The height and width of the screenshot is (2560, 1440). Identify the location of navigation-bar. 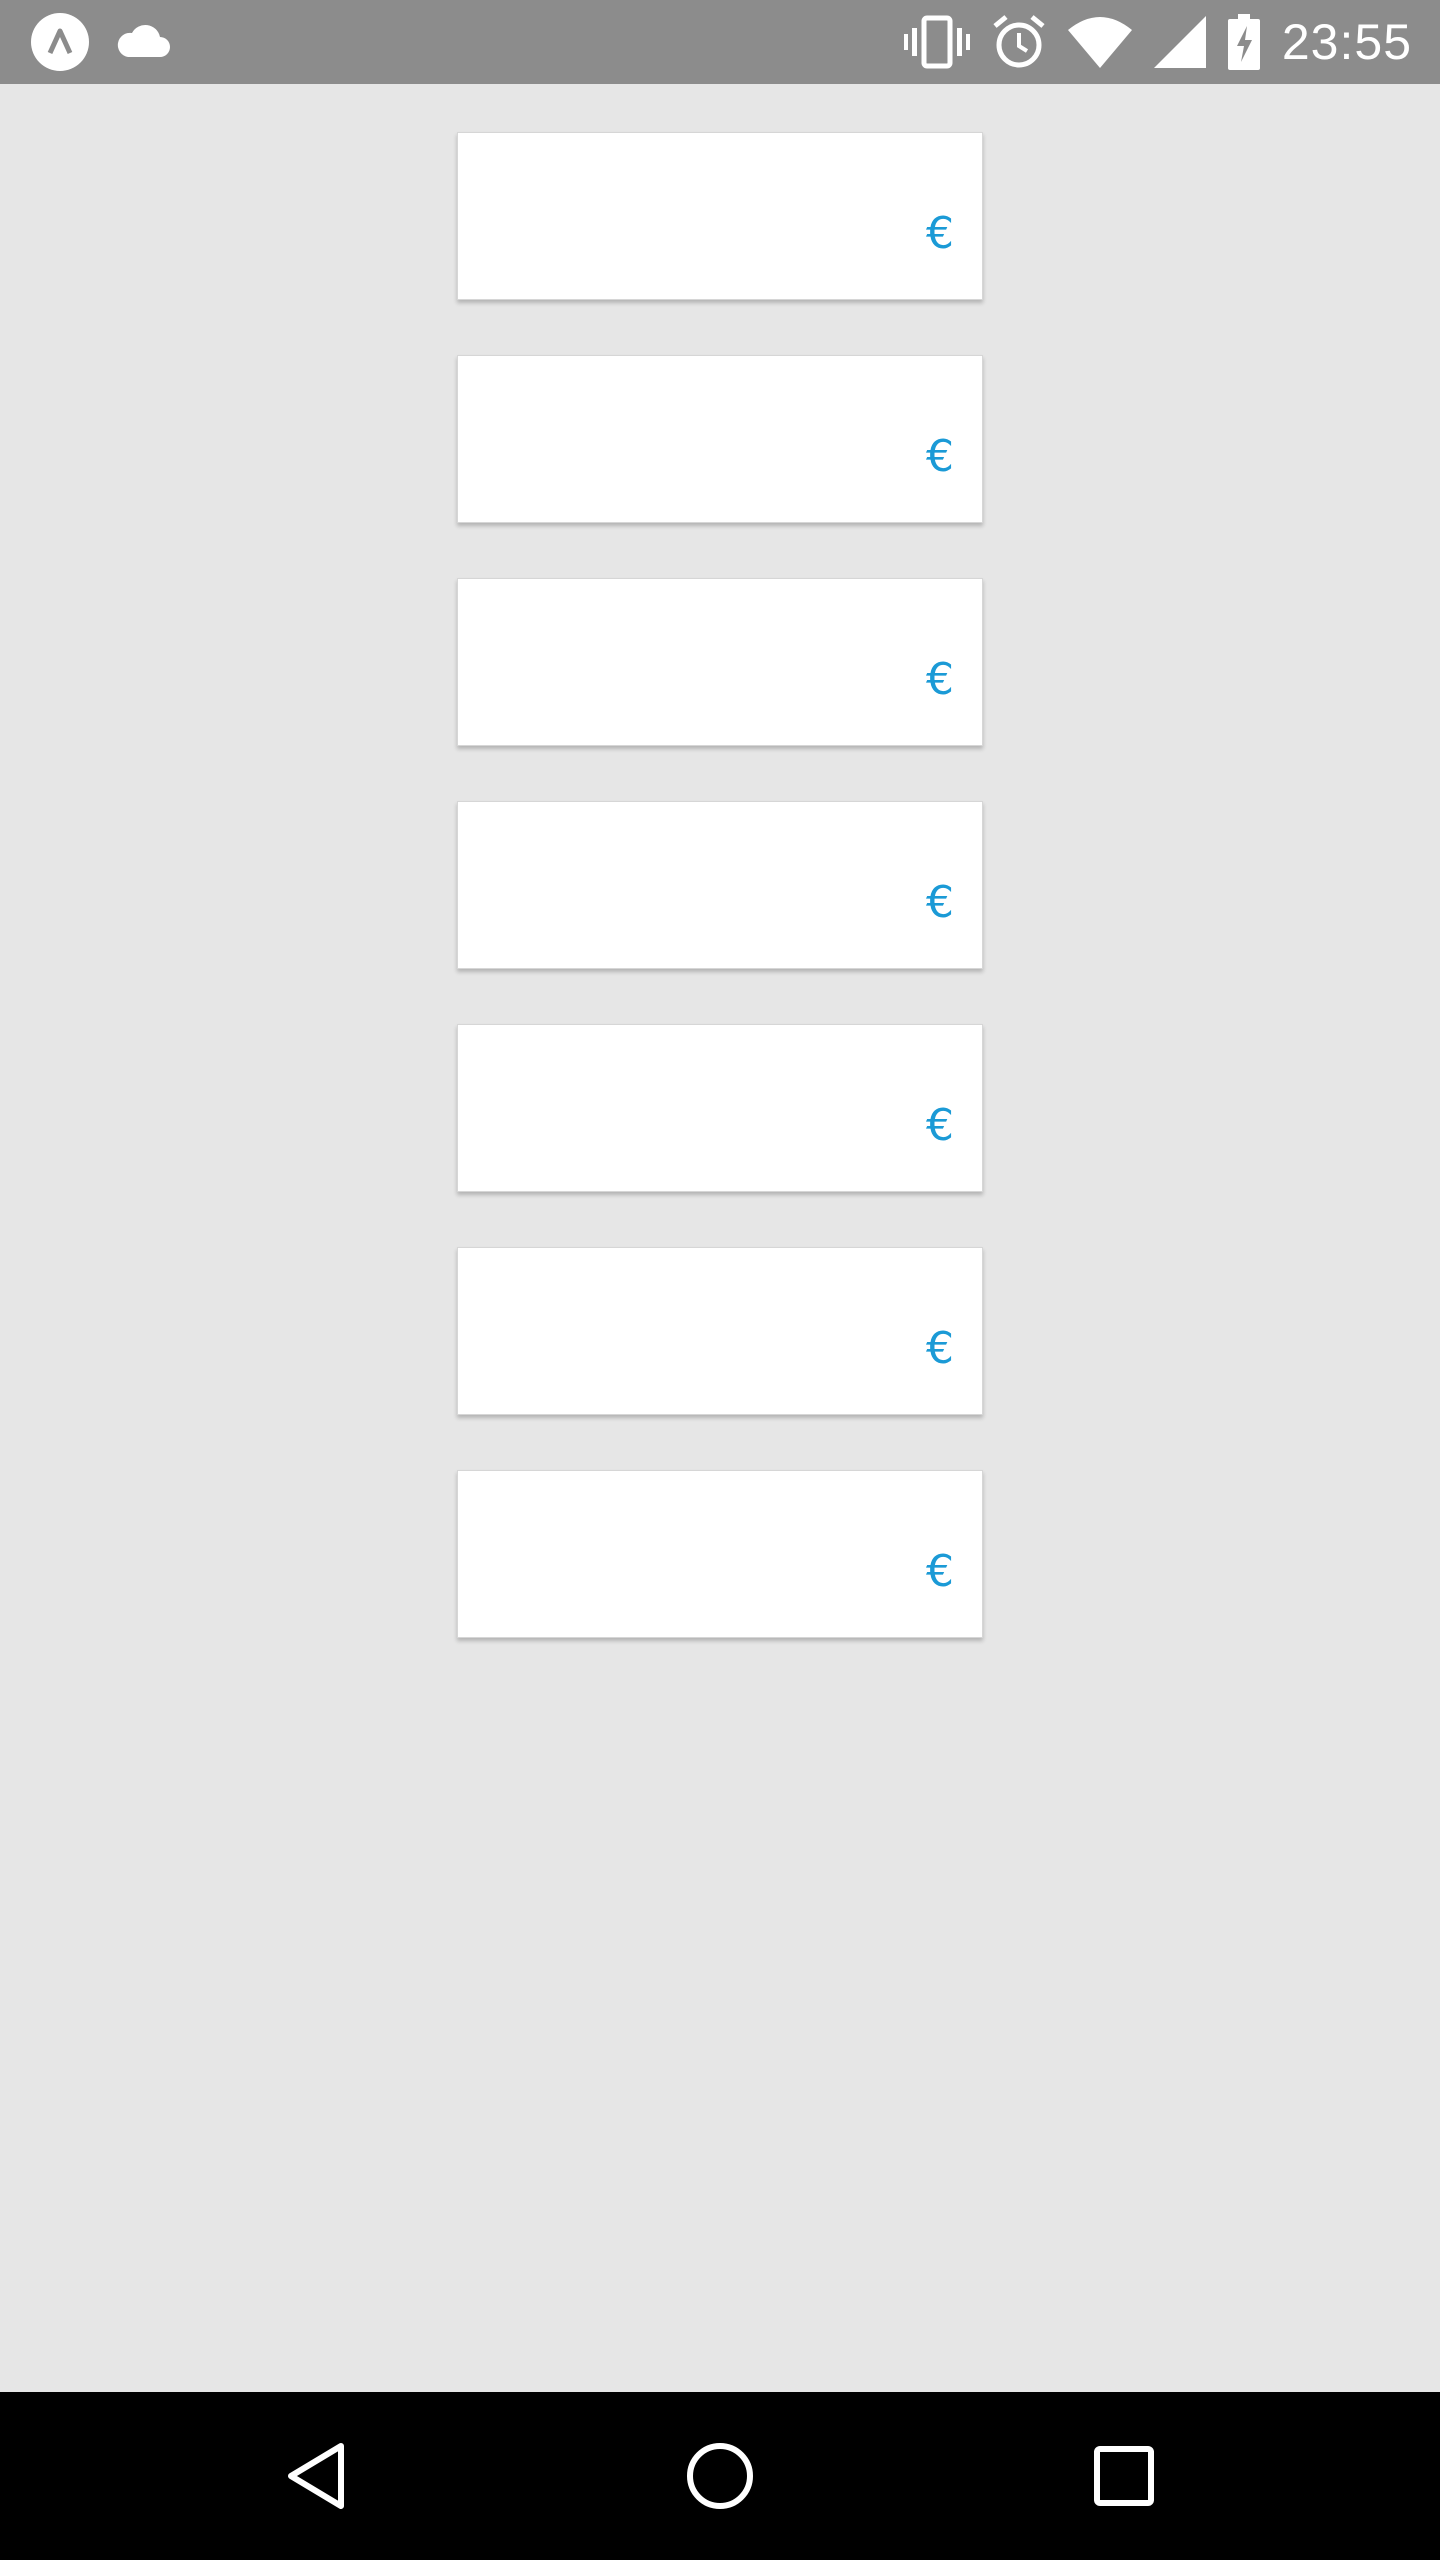
(720, 2476).